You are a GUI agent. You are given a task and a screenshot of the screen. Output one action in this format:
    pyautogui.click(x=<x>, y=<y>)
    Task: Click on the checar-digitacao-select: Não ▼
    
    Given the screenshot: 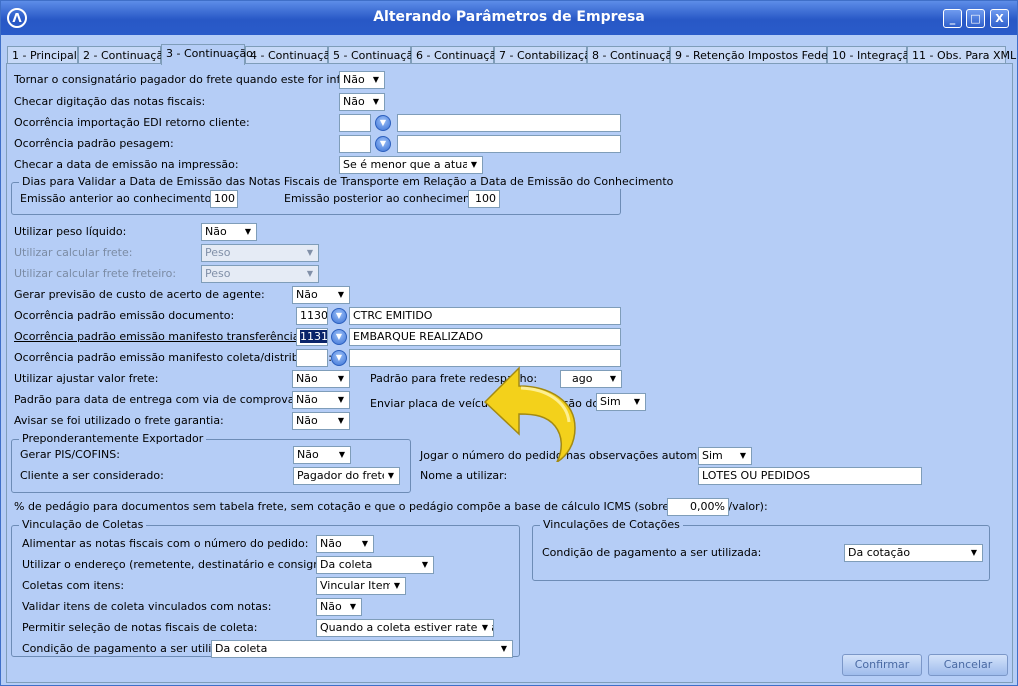 What is the action you would take?
    pyautogui.click(x=362, y=102)
    